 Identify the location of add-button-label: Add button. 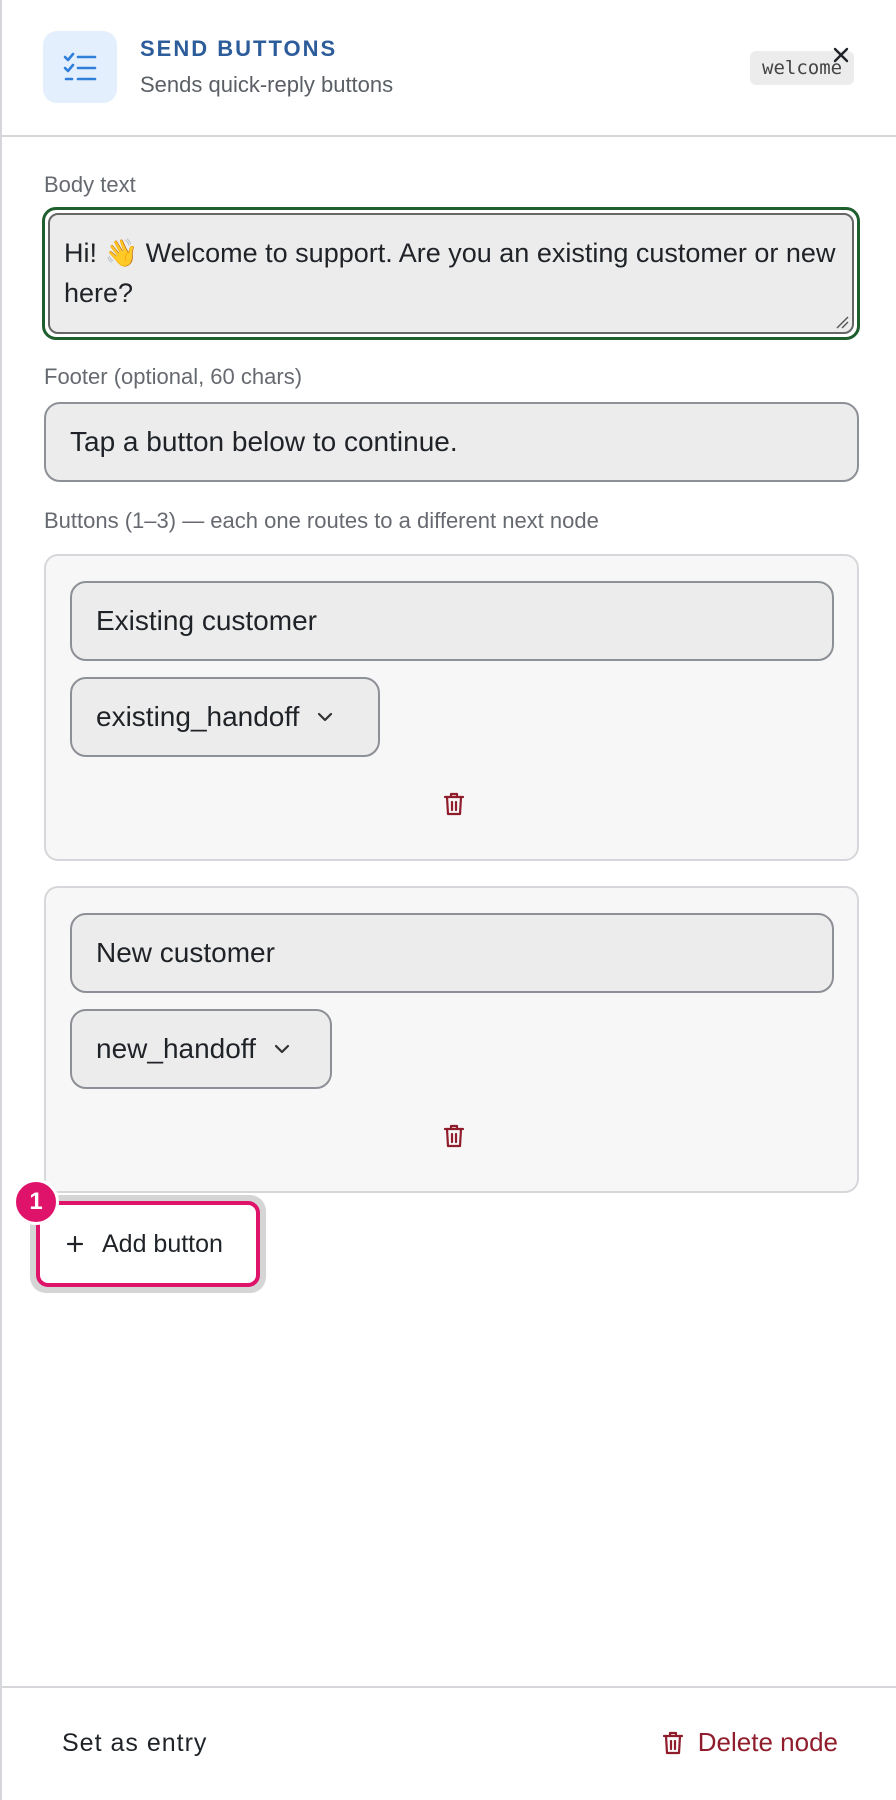
(162, 1243).